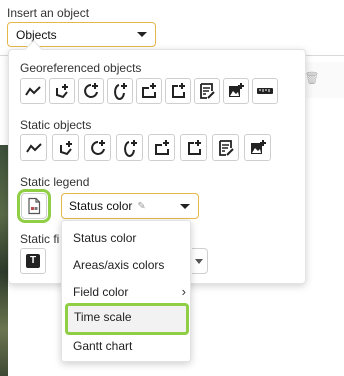 The height and width of the screenshot is (376, 344). I want to click on static-image-add-button, so click(257, 147).